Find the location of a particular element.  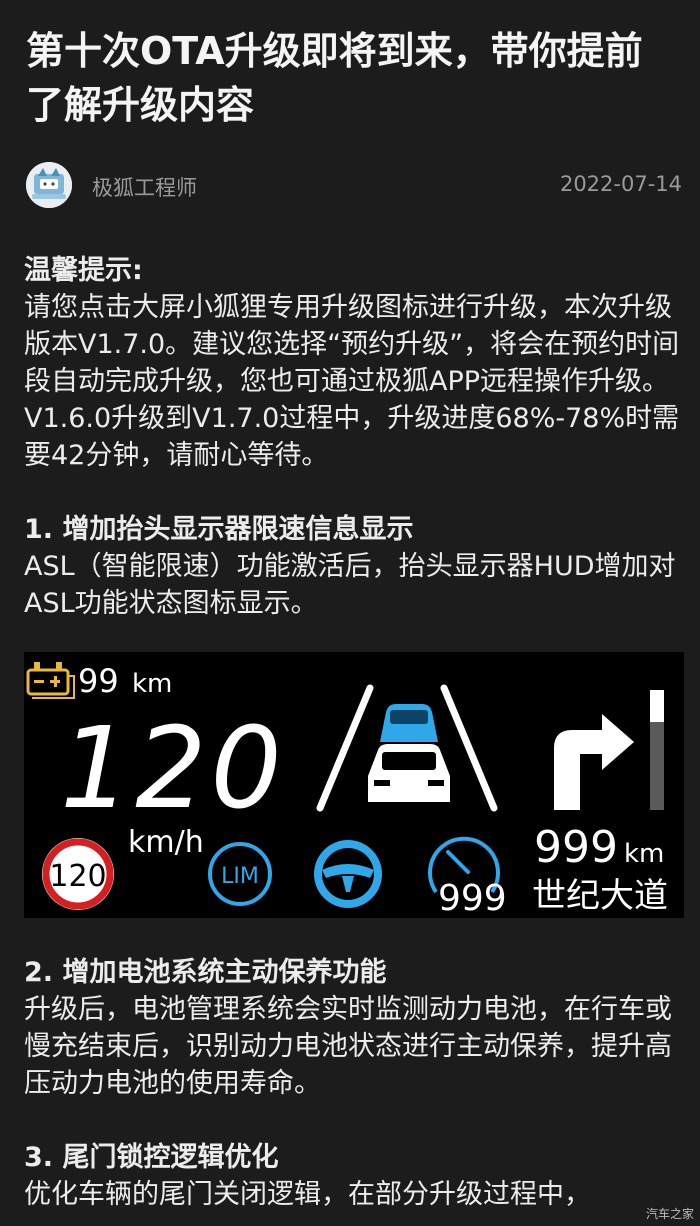

section-2-heading: 2. 增加电池系统主动保养功能 is located at coordinates (205, 972).